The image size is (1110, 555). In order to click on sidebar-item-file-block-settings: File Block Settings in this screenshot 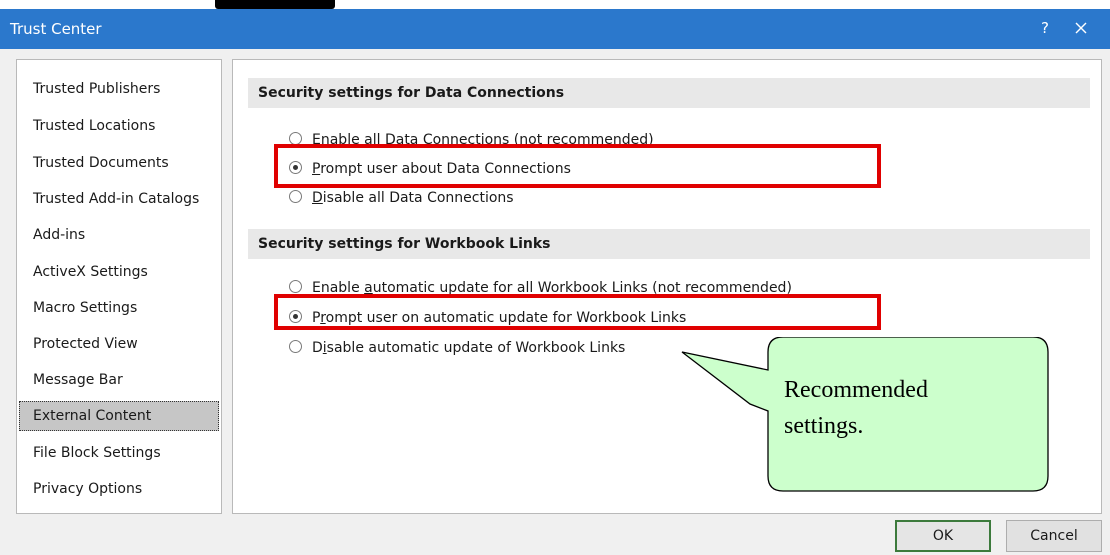, I will do `click(119, 453)`.